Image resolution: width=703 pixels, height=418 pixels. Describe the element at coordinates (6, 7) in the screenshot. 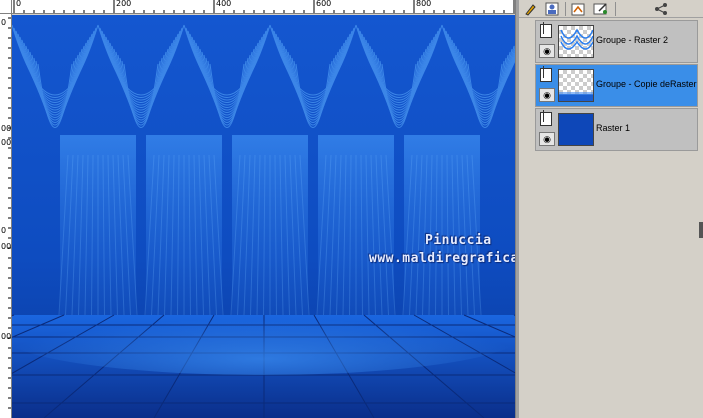

I see `ruler-corner` at that location.